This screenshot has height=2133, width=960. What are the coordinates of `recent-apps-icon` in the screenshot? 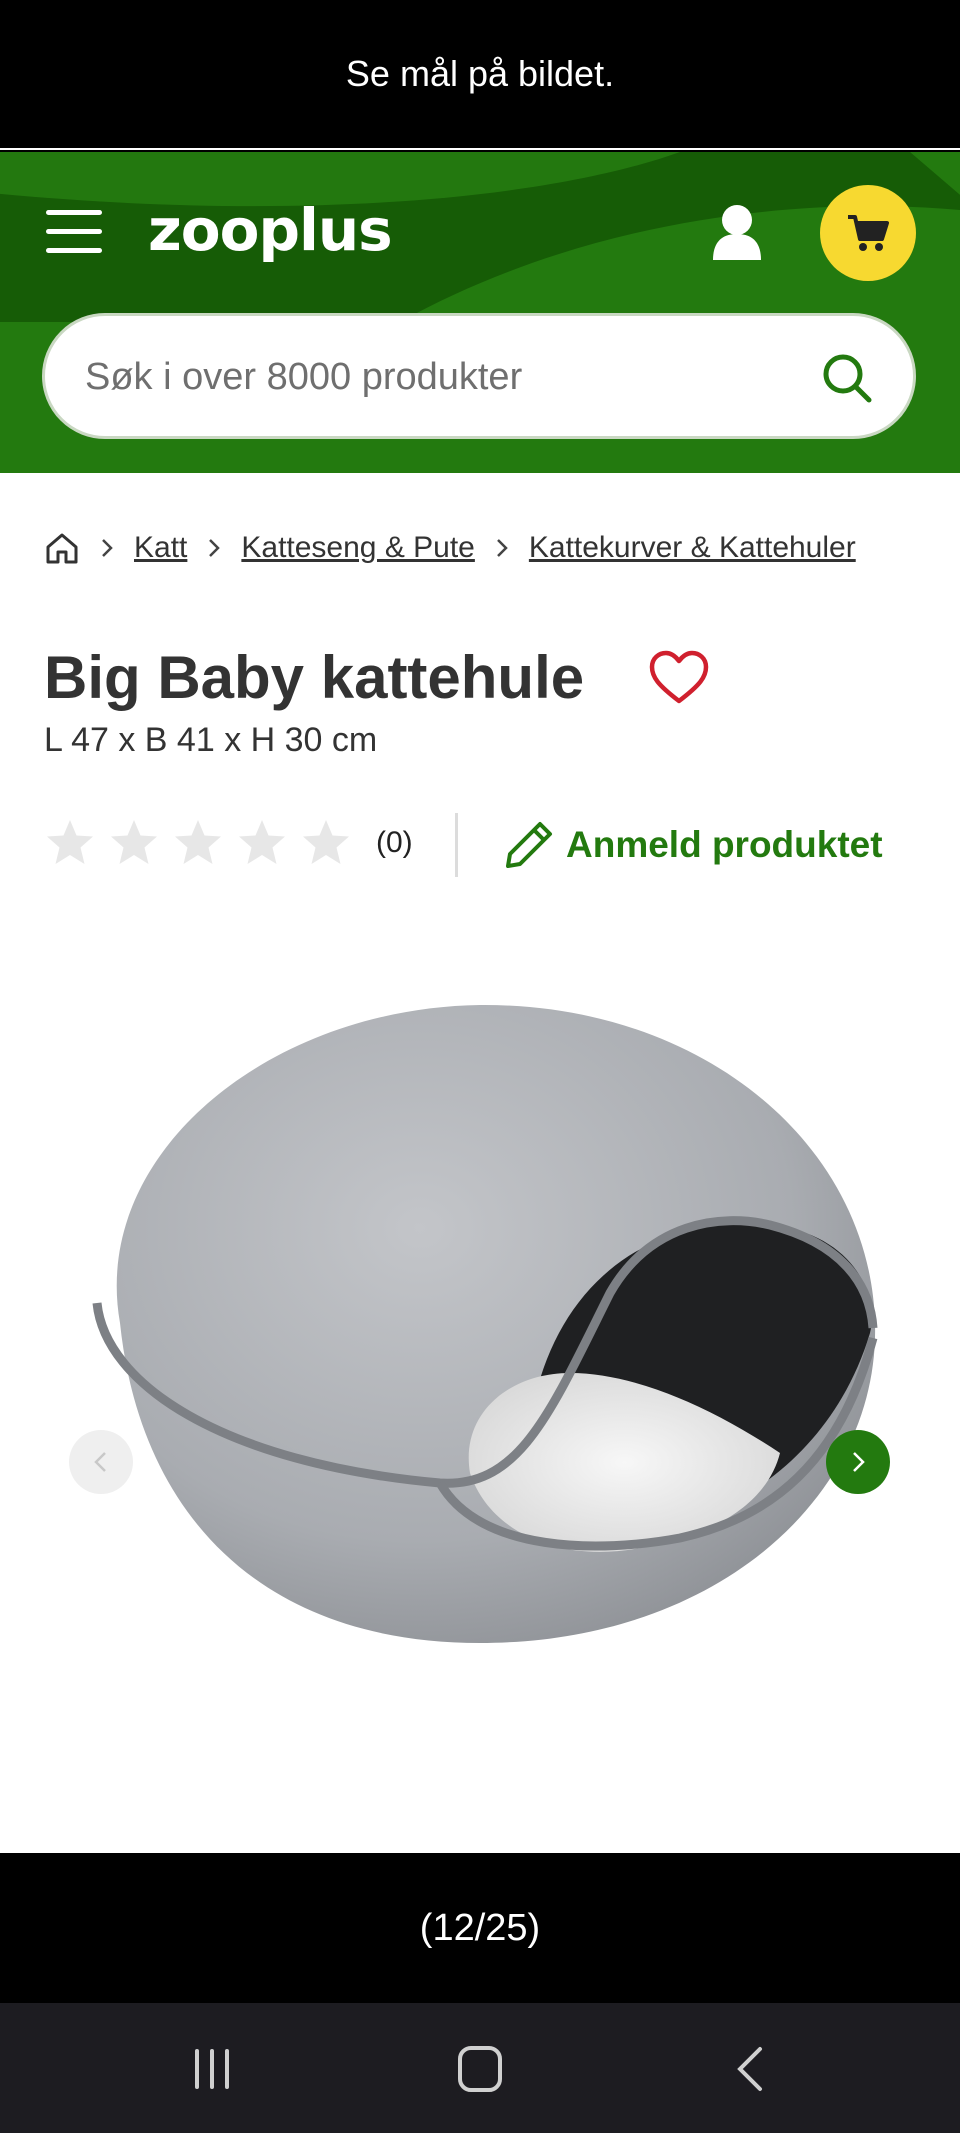 It's located at (212, 2069).